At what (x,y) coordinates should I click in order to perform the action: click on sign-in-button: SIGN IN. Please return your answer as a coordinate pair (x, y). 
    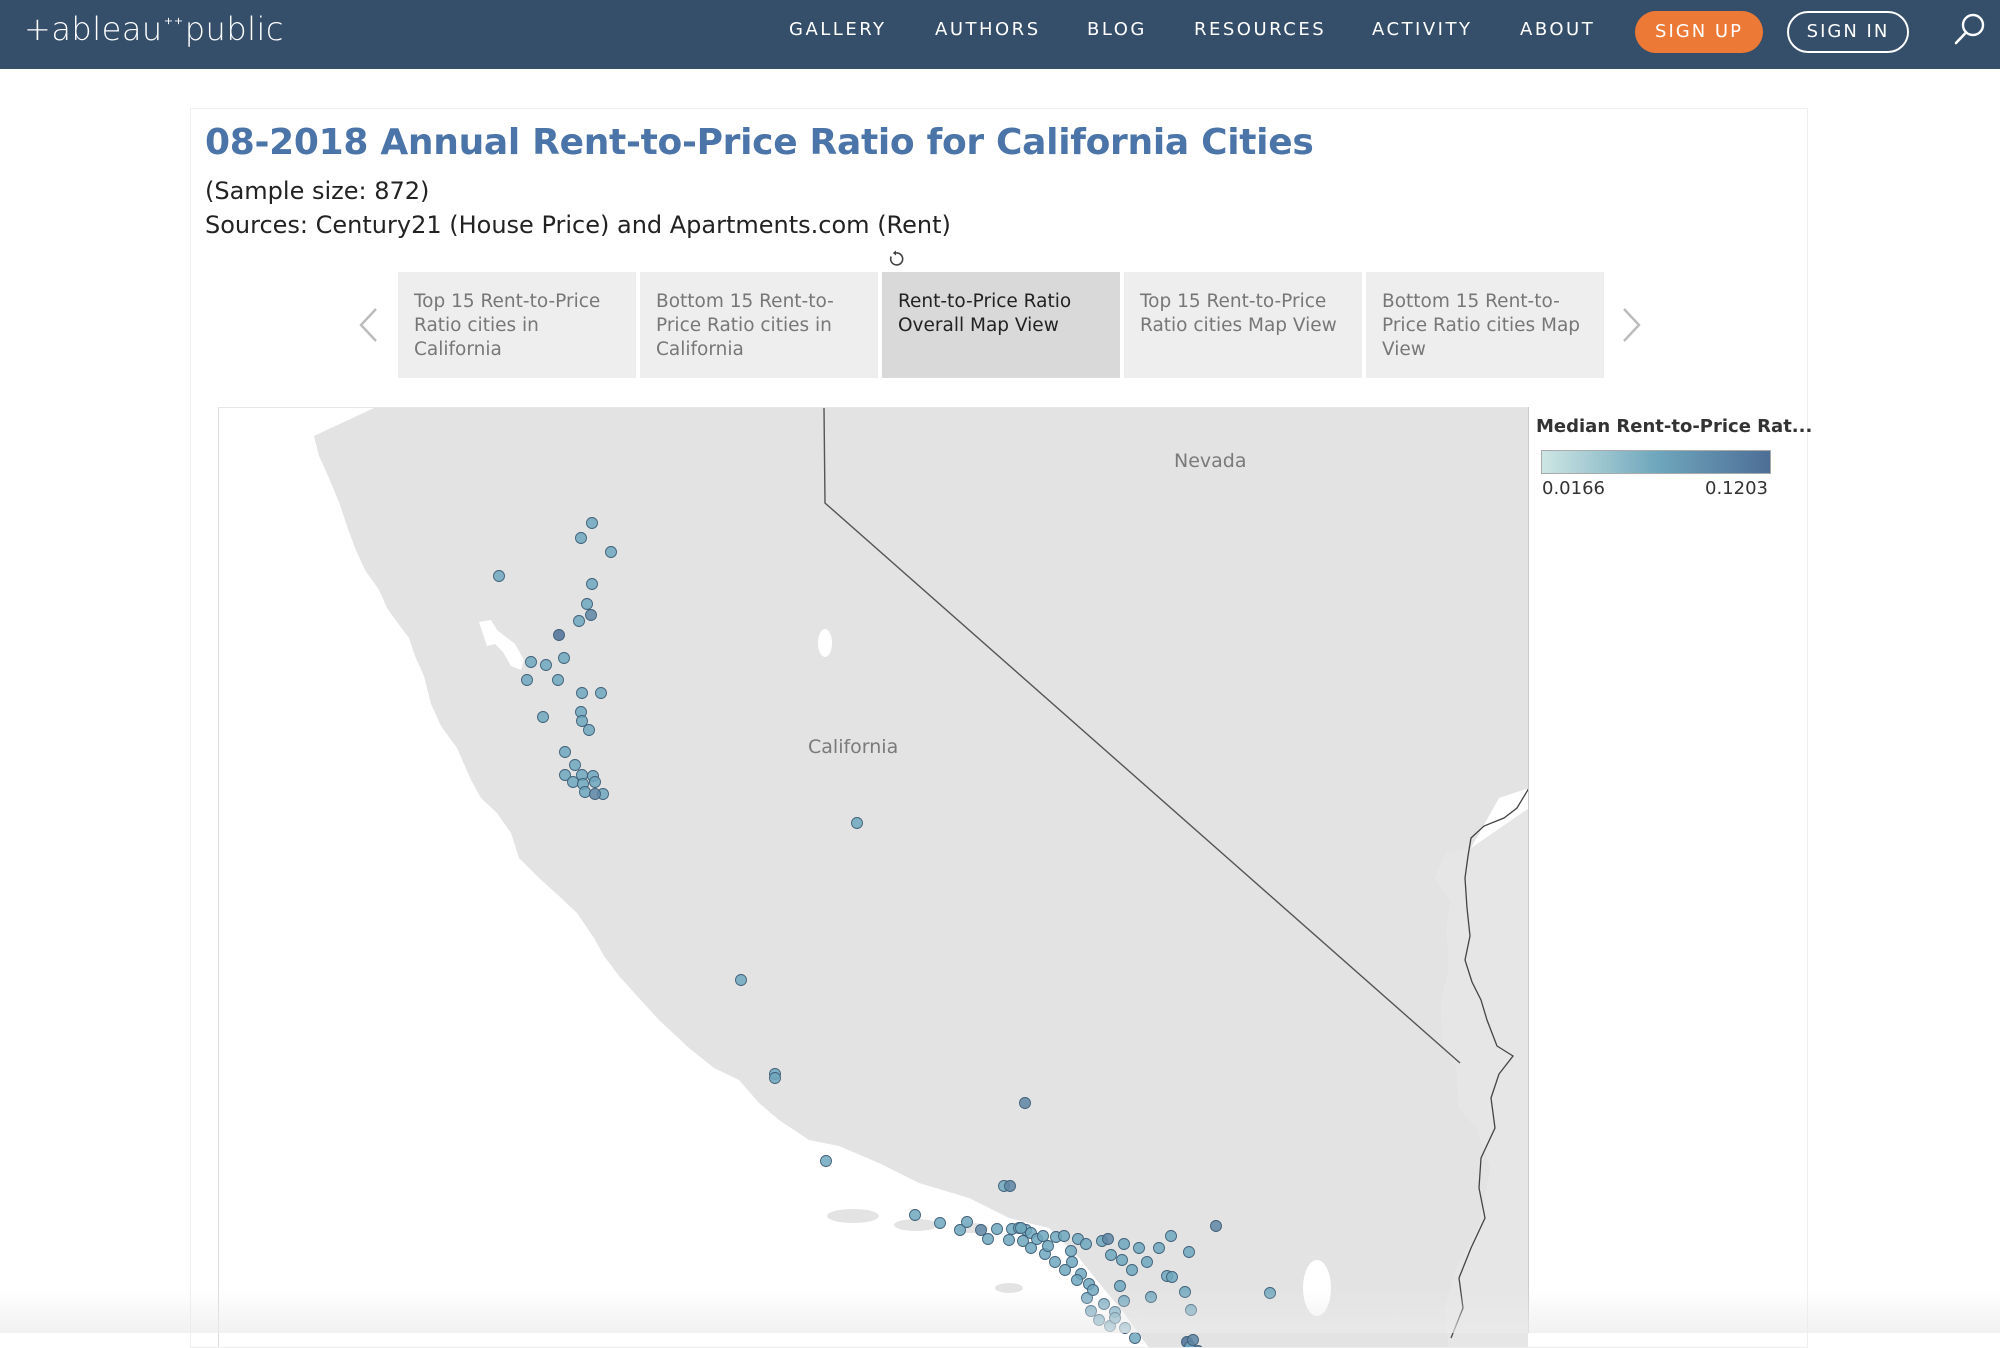
    Looking at the image, I should click on (1848, 32).